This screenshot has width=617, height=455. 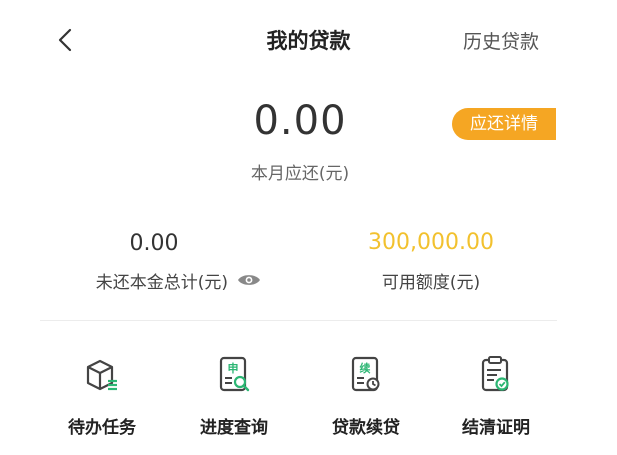 I want to click on available-credit-value: 300,000.00, so click(x=431, y=242).